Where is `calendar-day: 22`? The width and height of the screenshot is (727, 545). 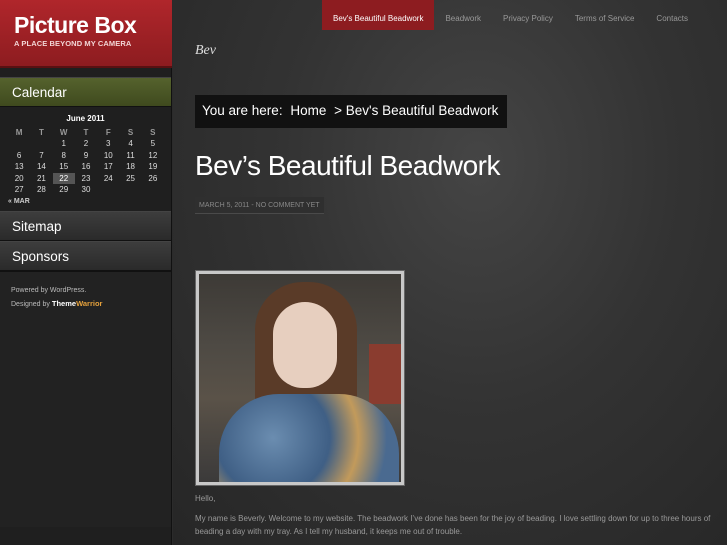 calendar-day: 22 is located at coordinates (63, 178).